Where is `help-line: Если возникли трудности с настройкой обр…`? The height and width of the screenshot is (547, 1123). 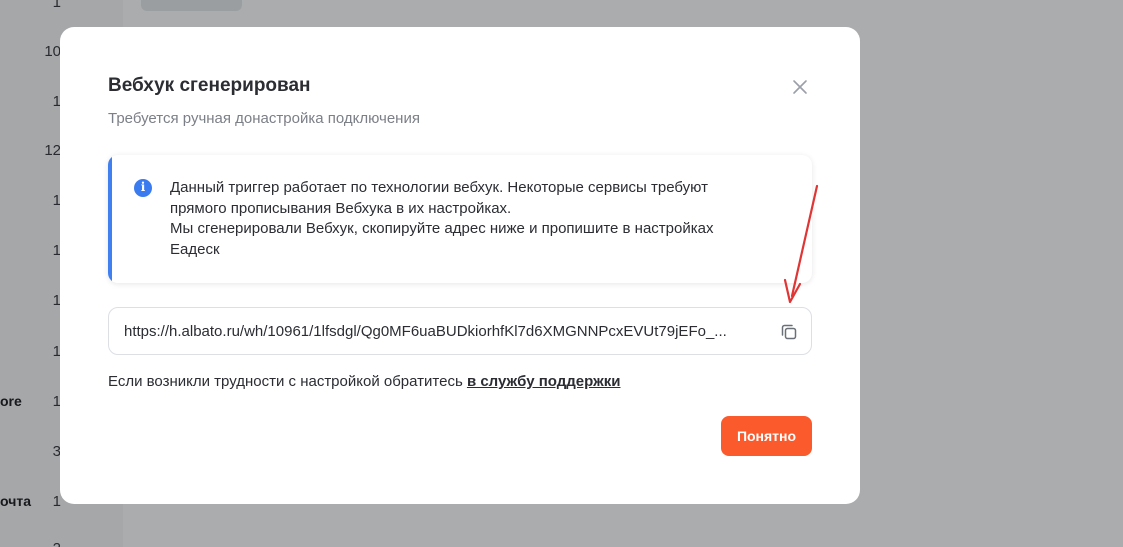 help-line: Если возникли трудности с настройкой обр… is located at coordinates (364, 381).